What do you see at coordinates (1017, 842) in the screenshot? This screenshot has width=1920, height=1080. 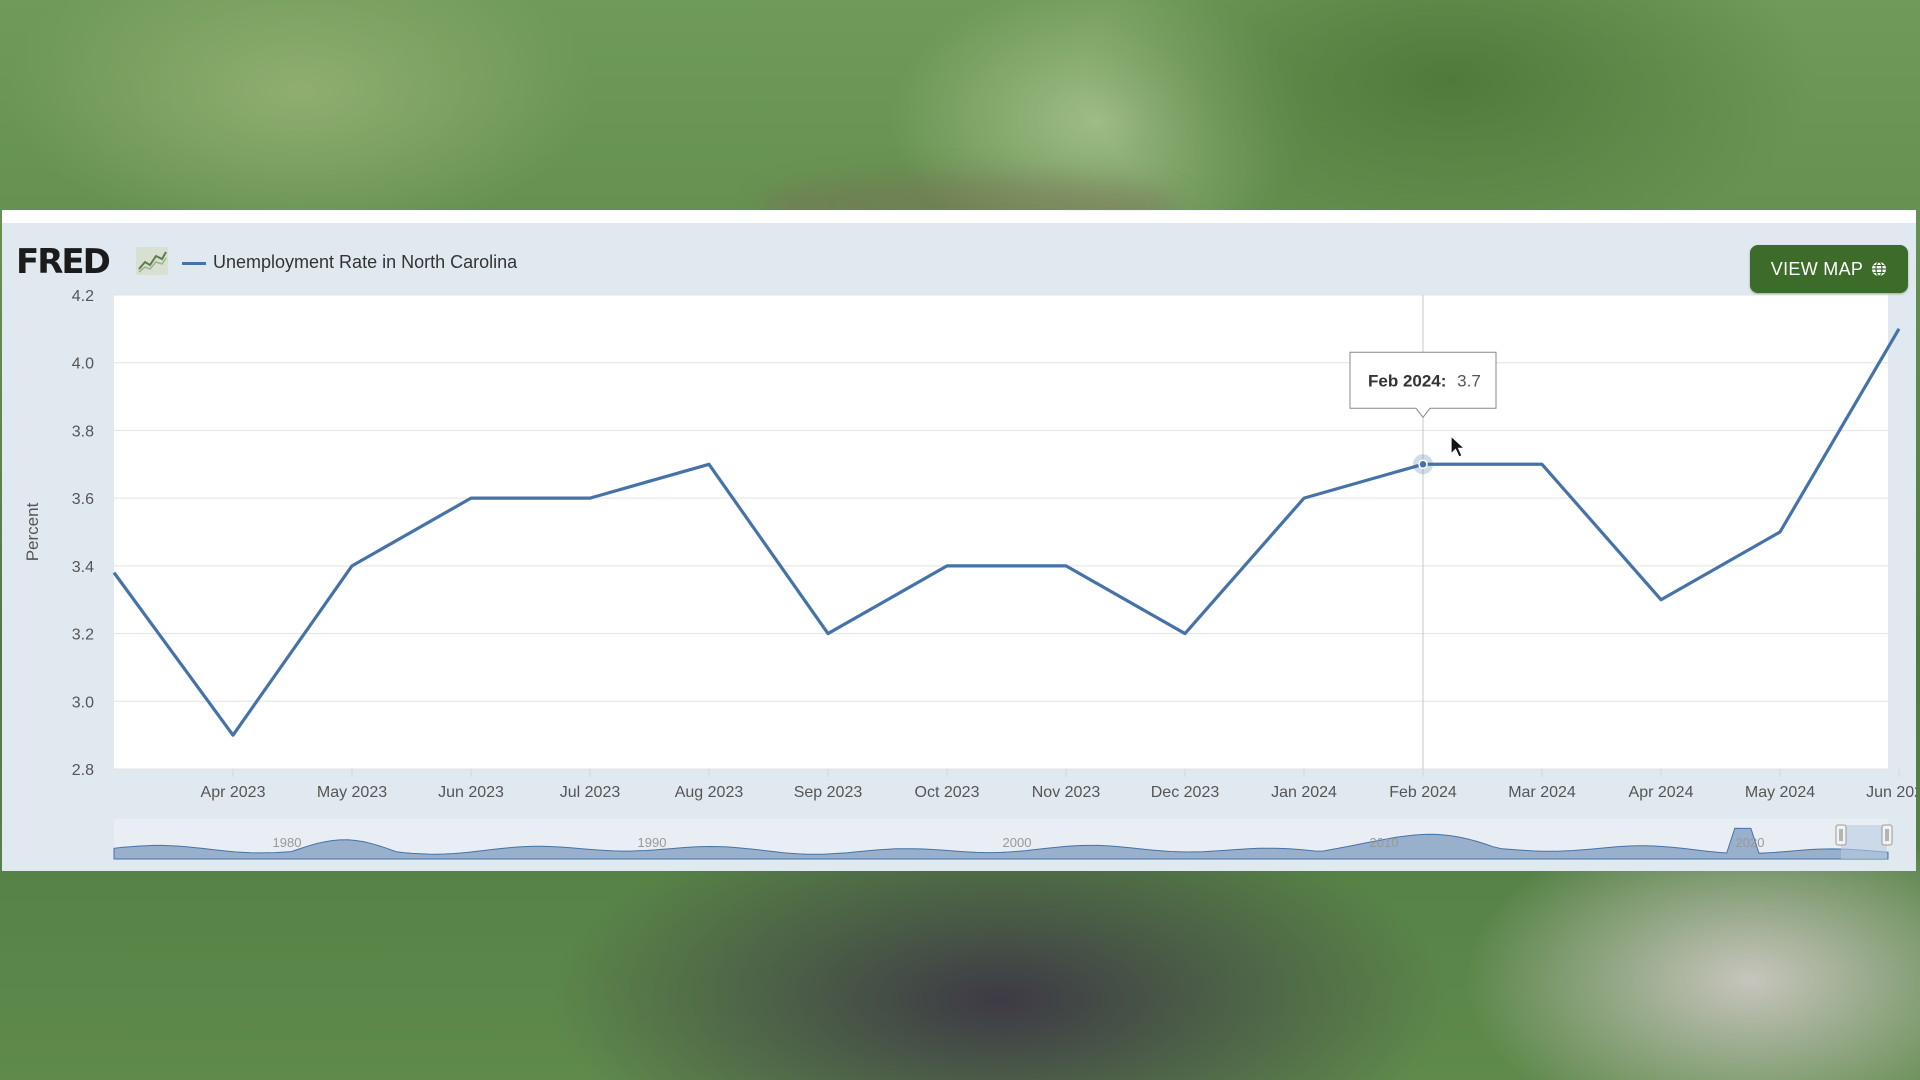 I see `navigator-tick-label: 2000` at bounding box center [1017, 842].